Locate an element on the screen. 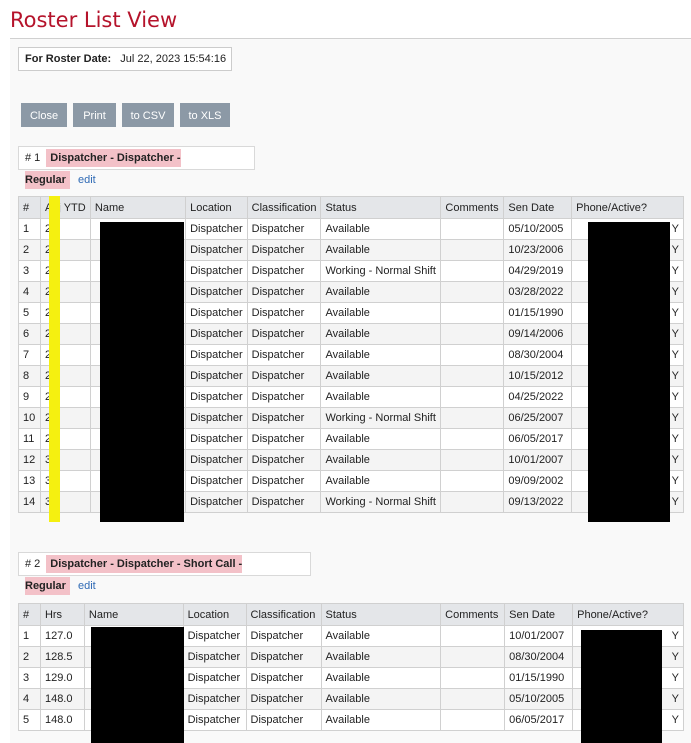  to-csv-button: to CSV is located at coordinates (148, 115).